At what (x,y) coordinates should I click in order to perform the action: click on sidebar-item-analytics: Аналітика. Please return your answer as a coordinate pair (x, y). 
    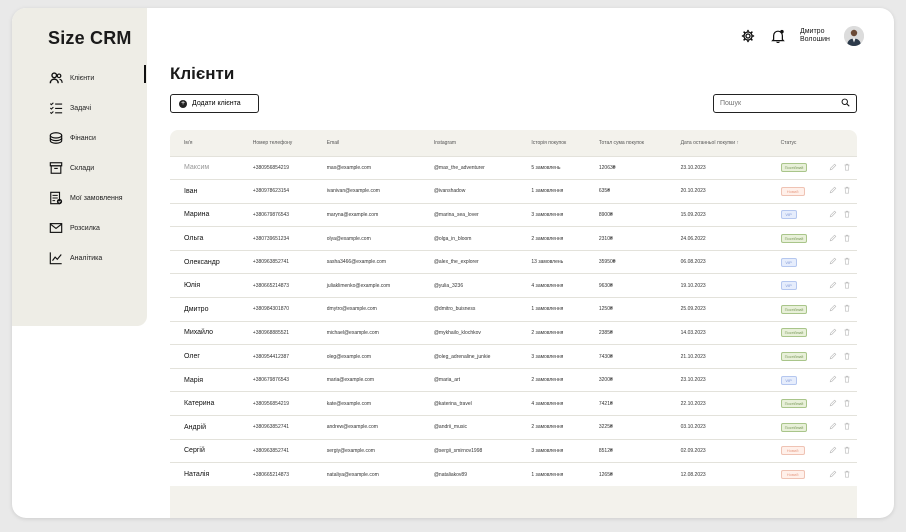
    Looking at the image, I should click on (79, 258).